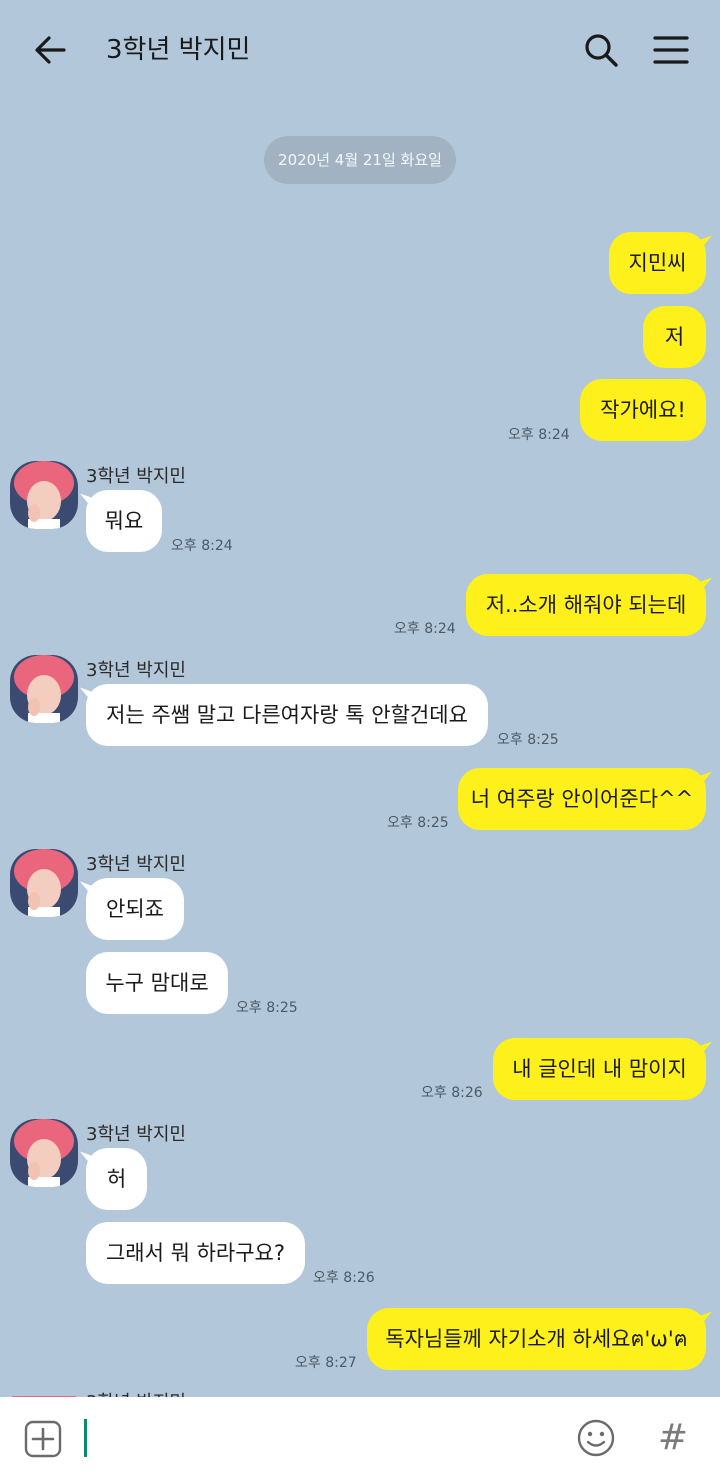 This screenshot has height=1481, width=720. Describe the element at coordinates (360, 50) in the screenshot. I see `chat-header: 3학년 박지민` at that location.